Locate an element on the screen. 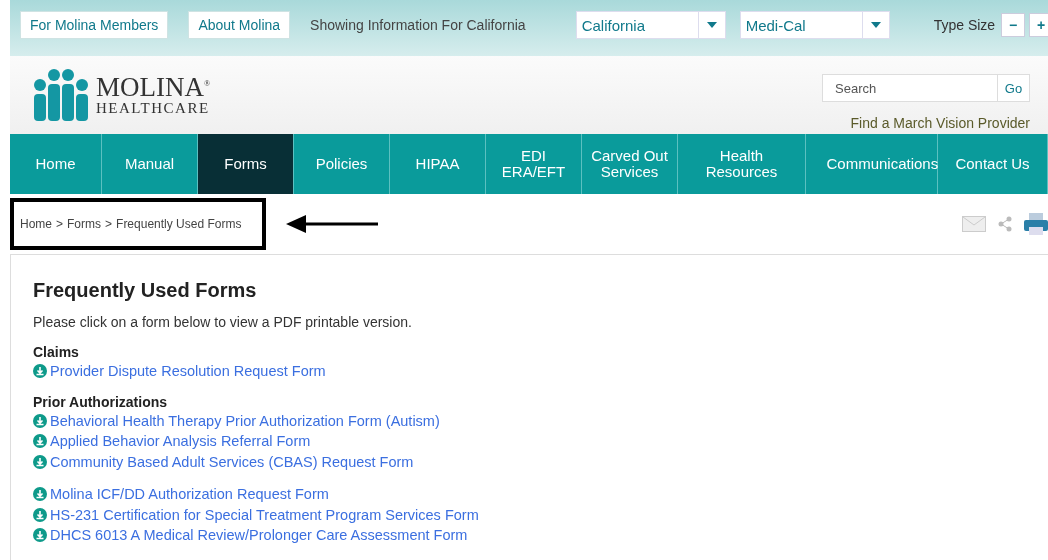  form-link: Molina ICF/DD Authorization Request Form is located at coordinates (189, 494).